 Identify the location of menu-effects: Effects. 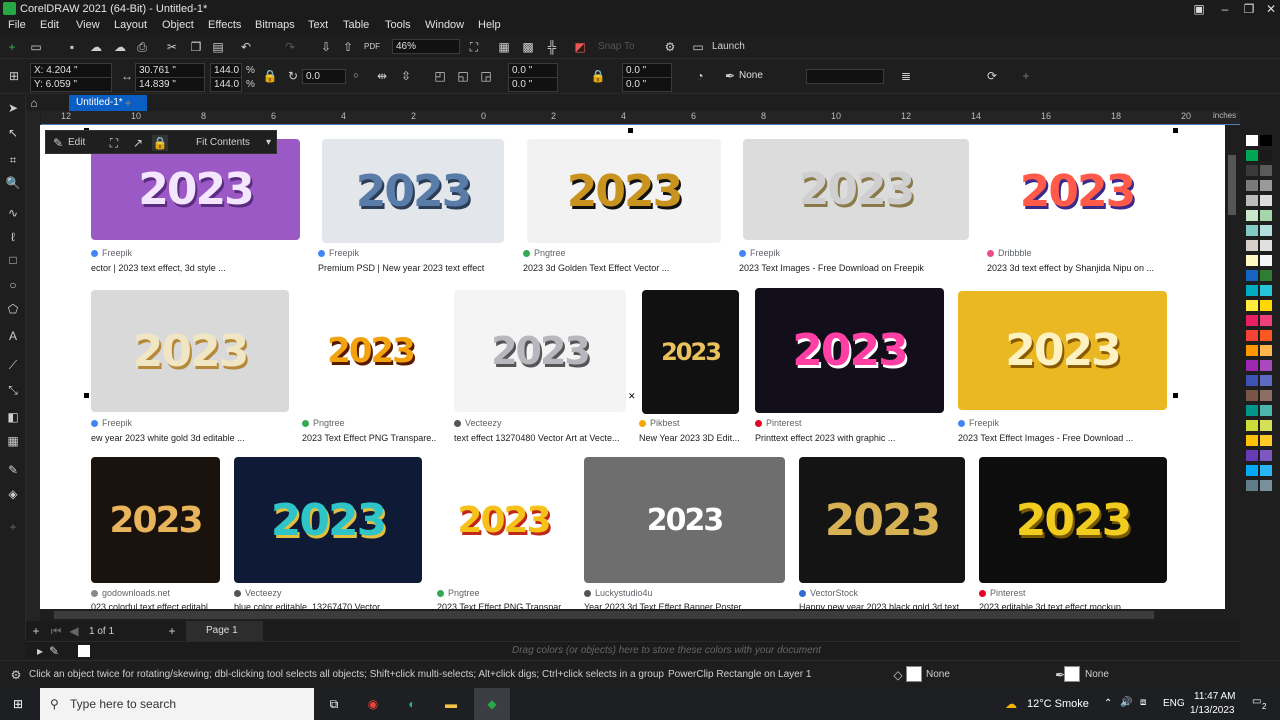
(224, 25).